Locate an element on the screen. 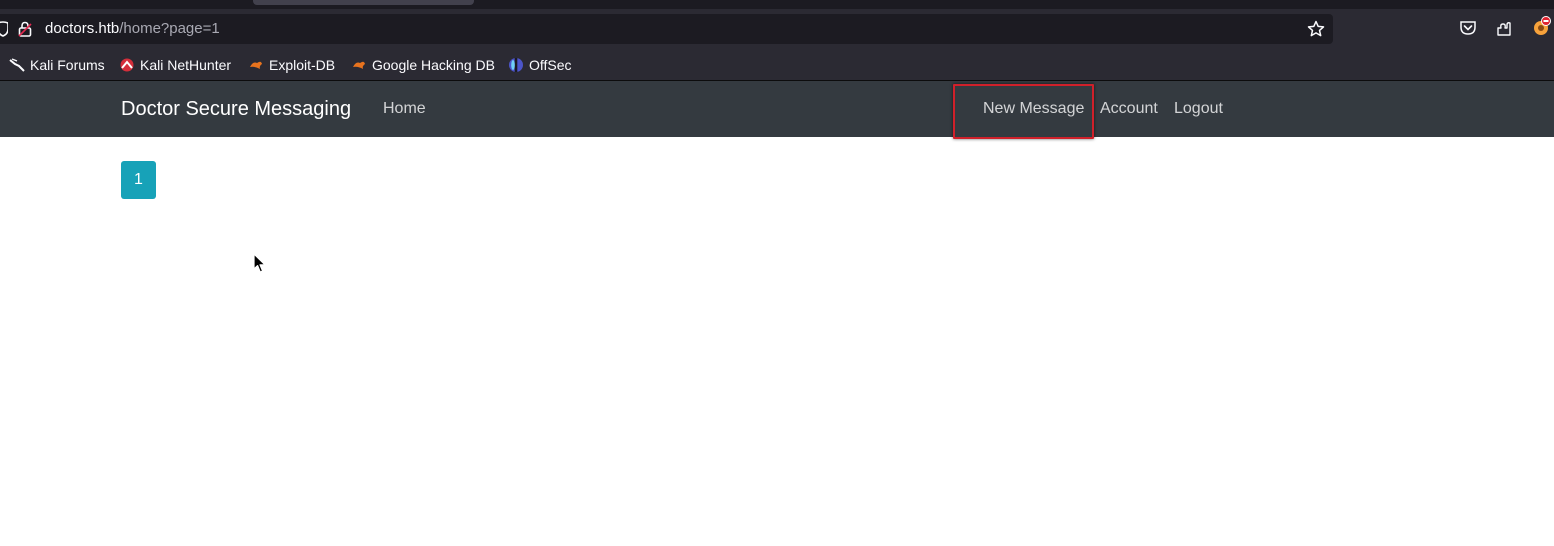 Image resolution: width=1554 pixels, height=546 pixels. browser-toolbar: doctors.htb/home?page=1 is located at coordinates (777, 29).